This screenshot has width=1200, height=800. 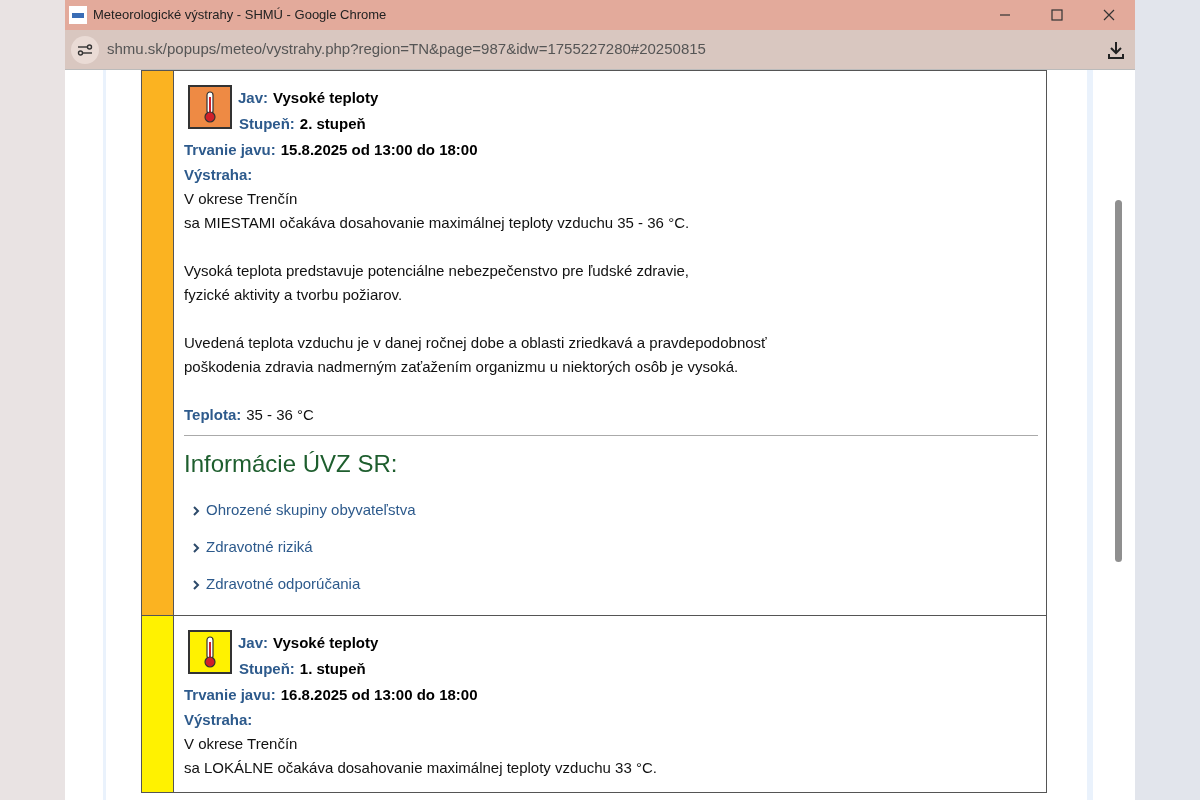 I want to click on window-title: Meteorologické výstrahy - SHMÚ - Google Chrome, so click(x=240, y=15).